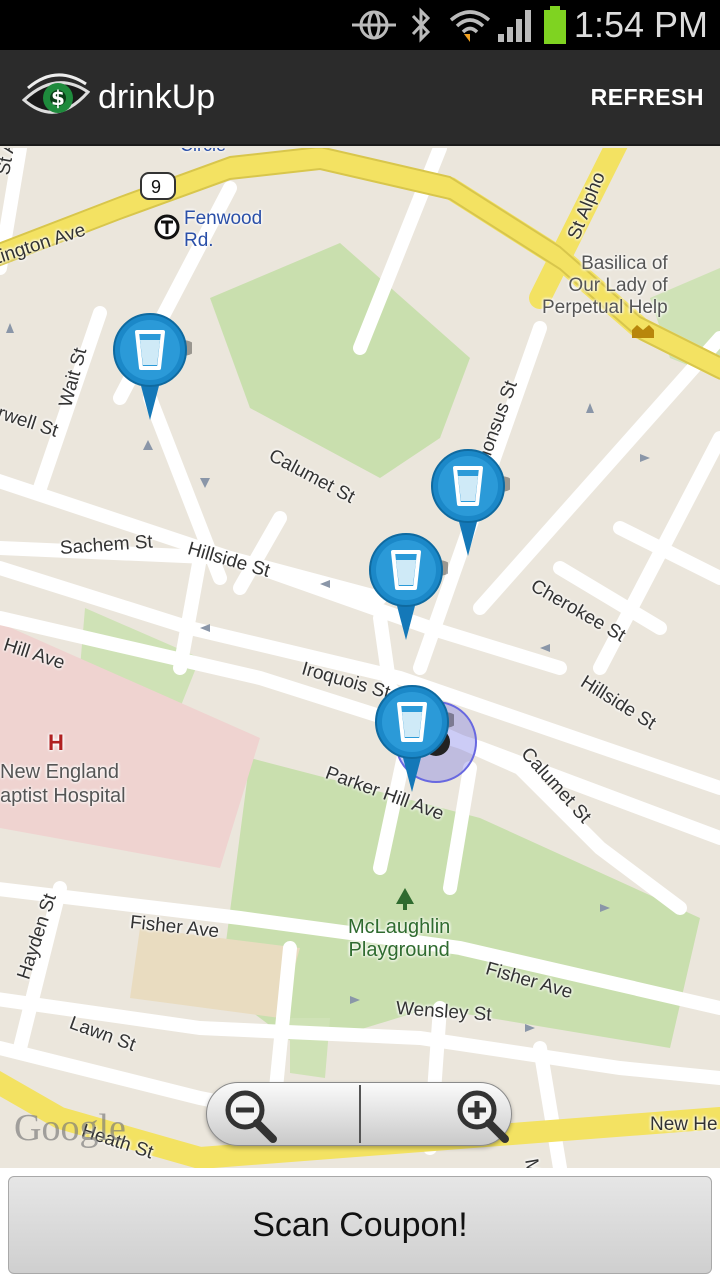  What do you see at coordinates (63, 784) in the screenshot?
I see `poi-hospital: New England aptist Hospital` at bounding box center [63, 784].